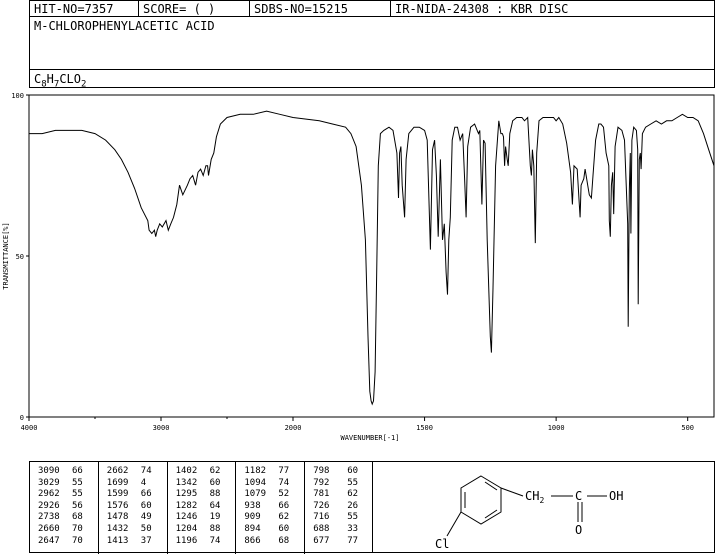 The width and height of the screenshot is (715, 556). I want to click on peak-wavenumber: 1282, so click(186, 505).